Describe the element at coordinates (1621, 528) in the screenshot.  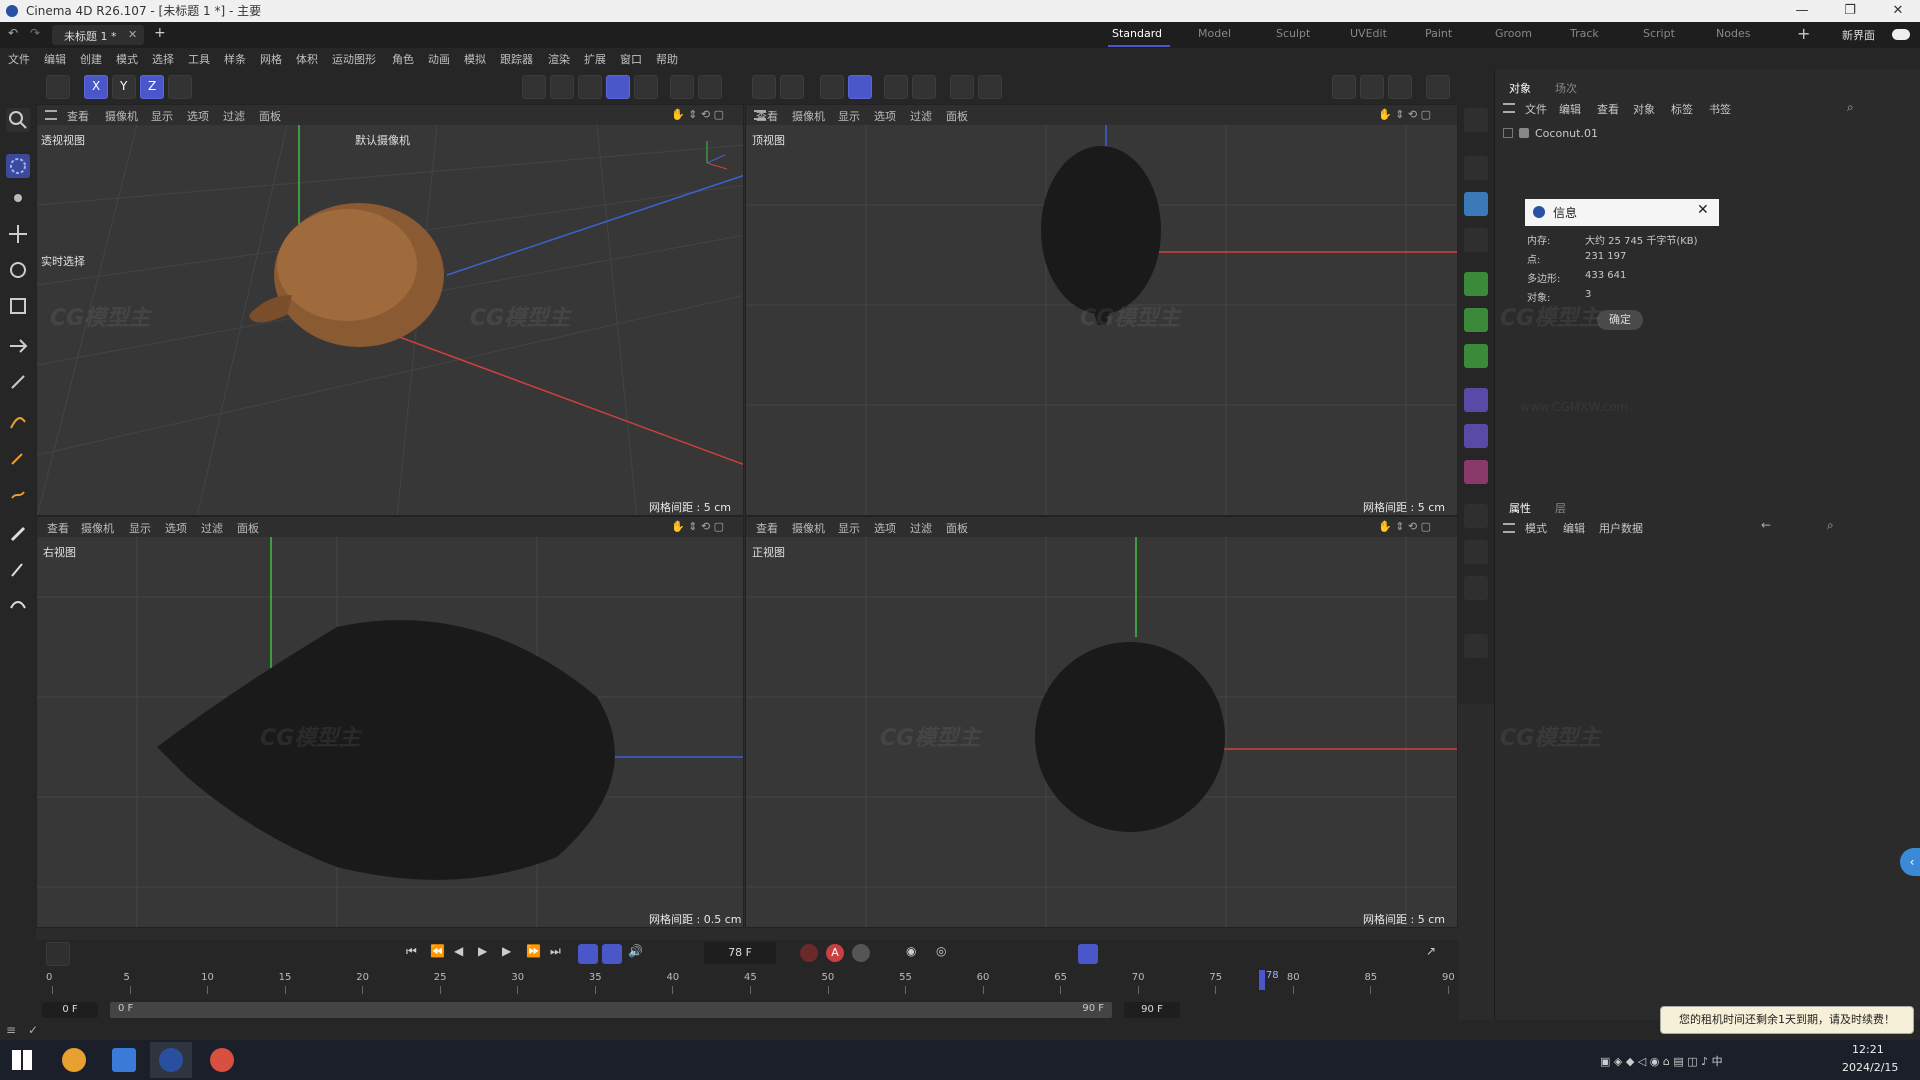
I see `am-menu-userdata: 用户数据` at that location.